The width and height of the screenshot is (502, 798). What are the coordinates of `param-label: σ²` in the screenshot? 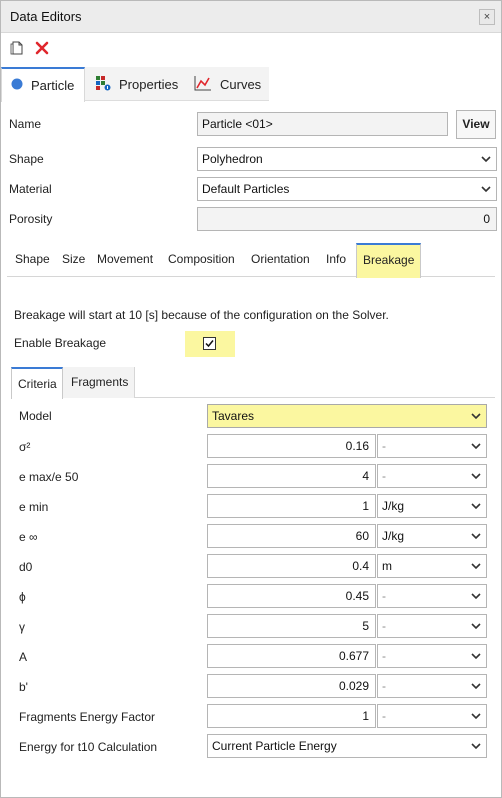 It's located at (25, 447).